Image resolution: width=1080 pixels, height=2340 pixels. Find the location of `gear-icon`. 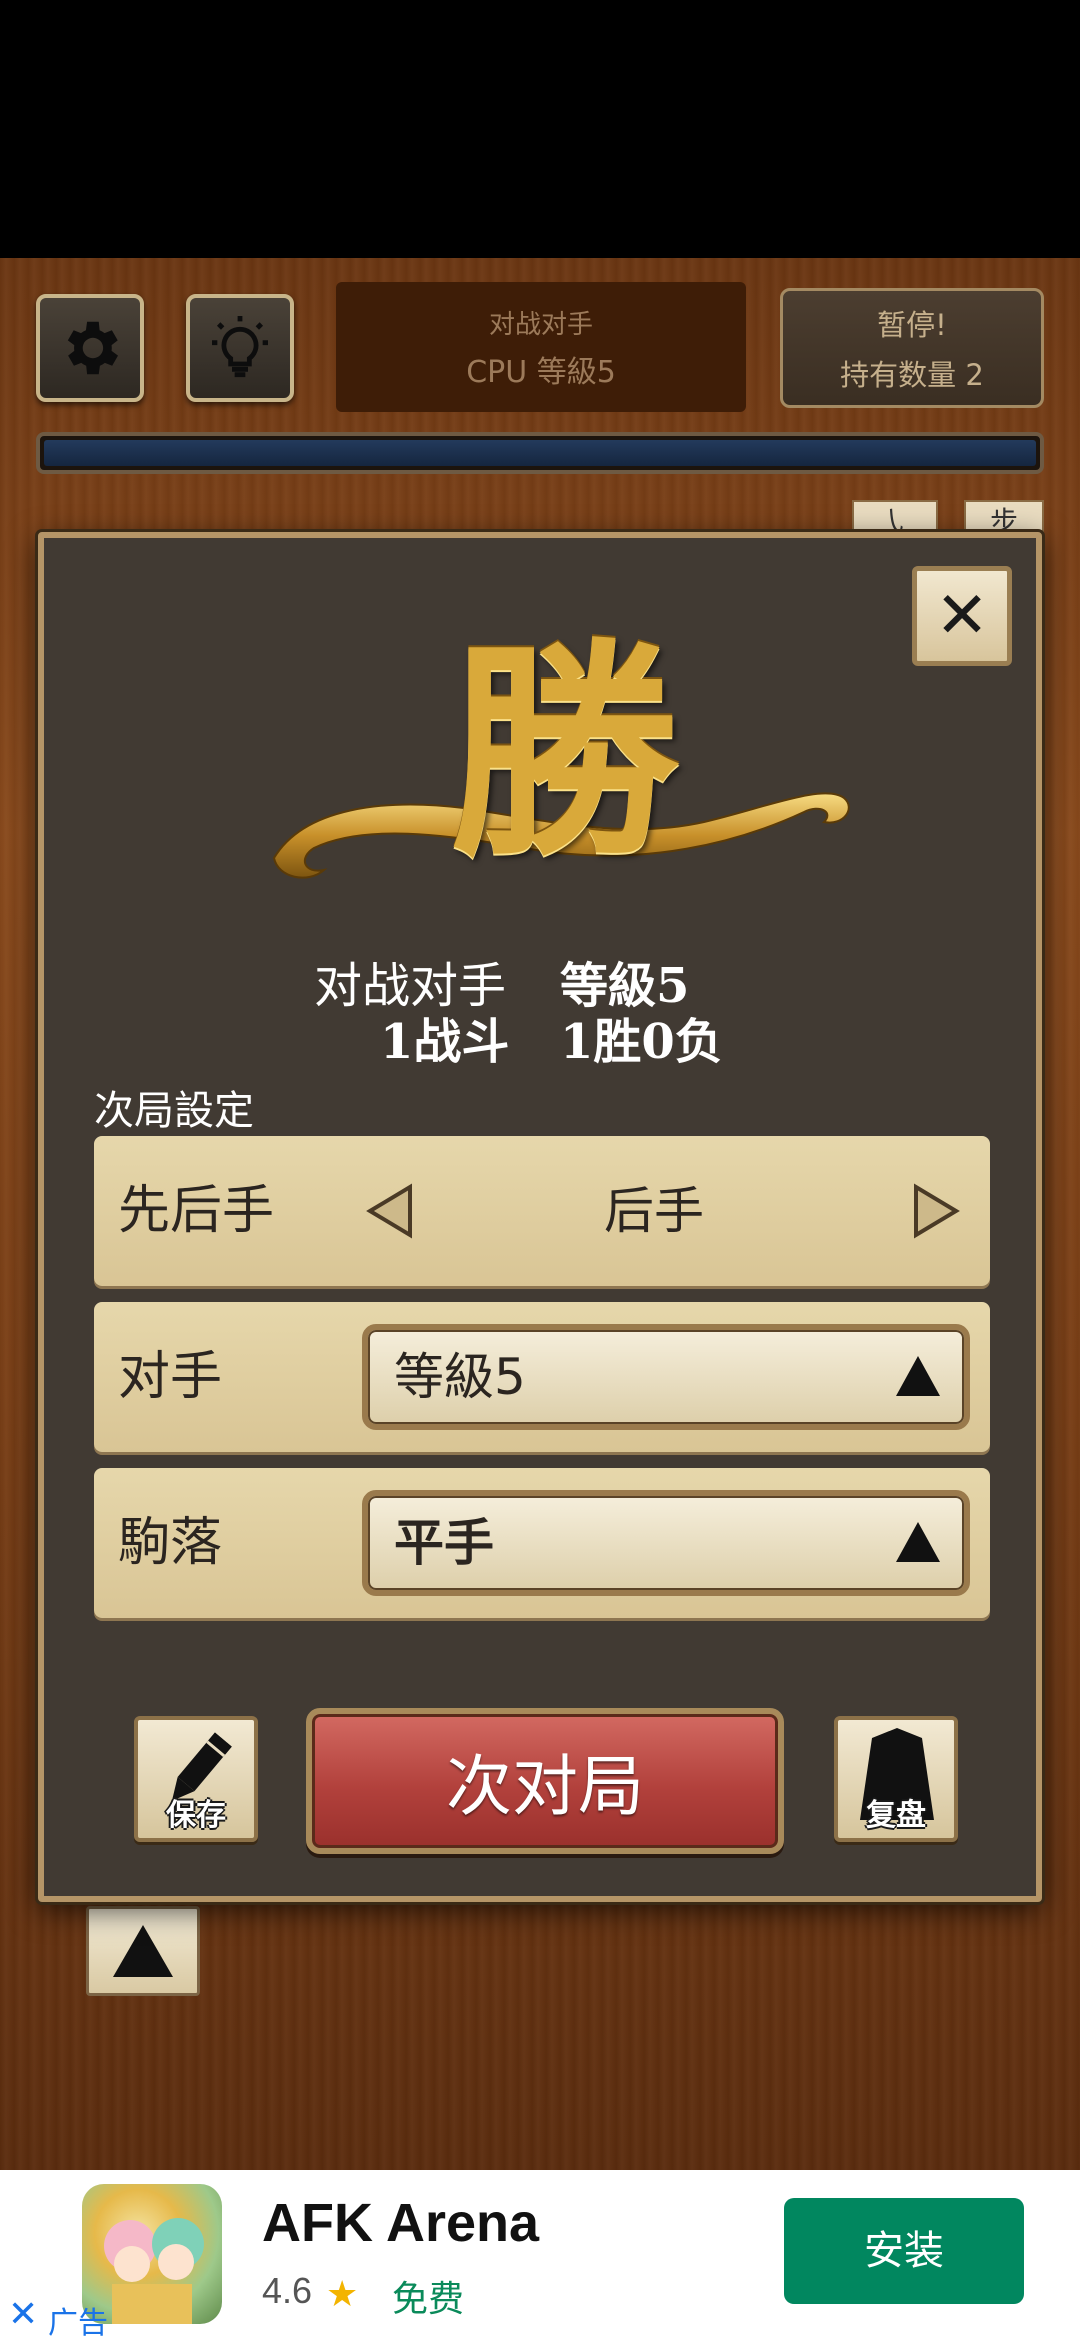

gear-icon is located at coordinates (93, 348).